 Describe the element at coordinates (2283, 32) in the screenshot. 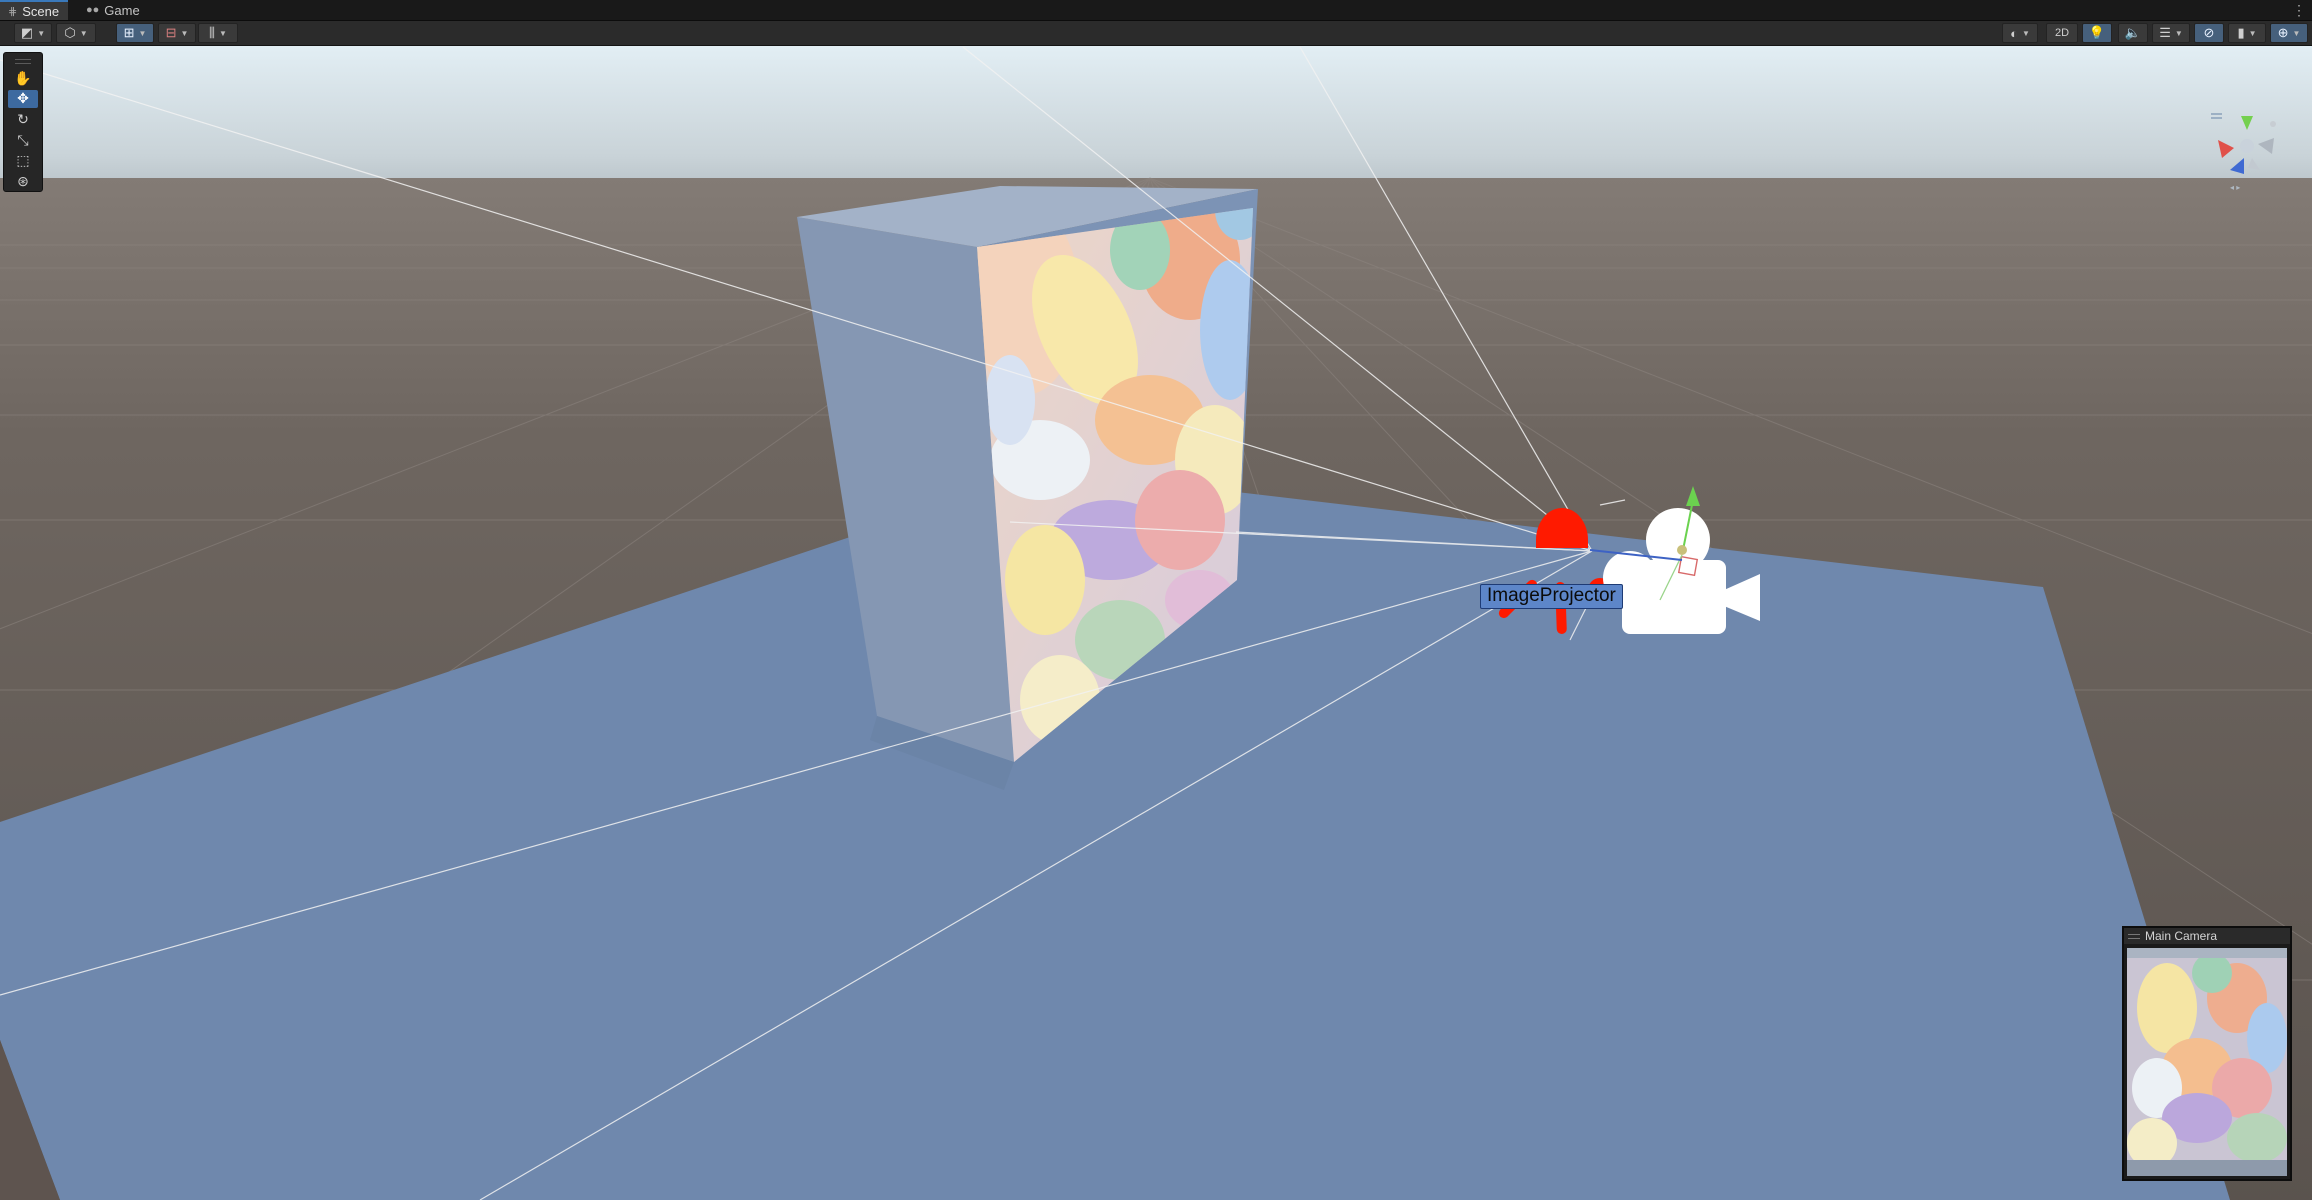

I see `globe-icon: ⊕` at that location.